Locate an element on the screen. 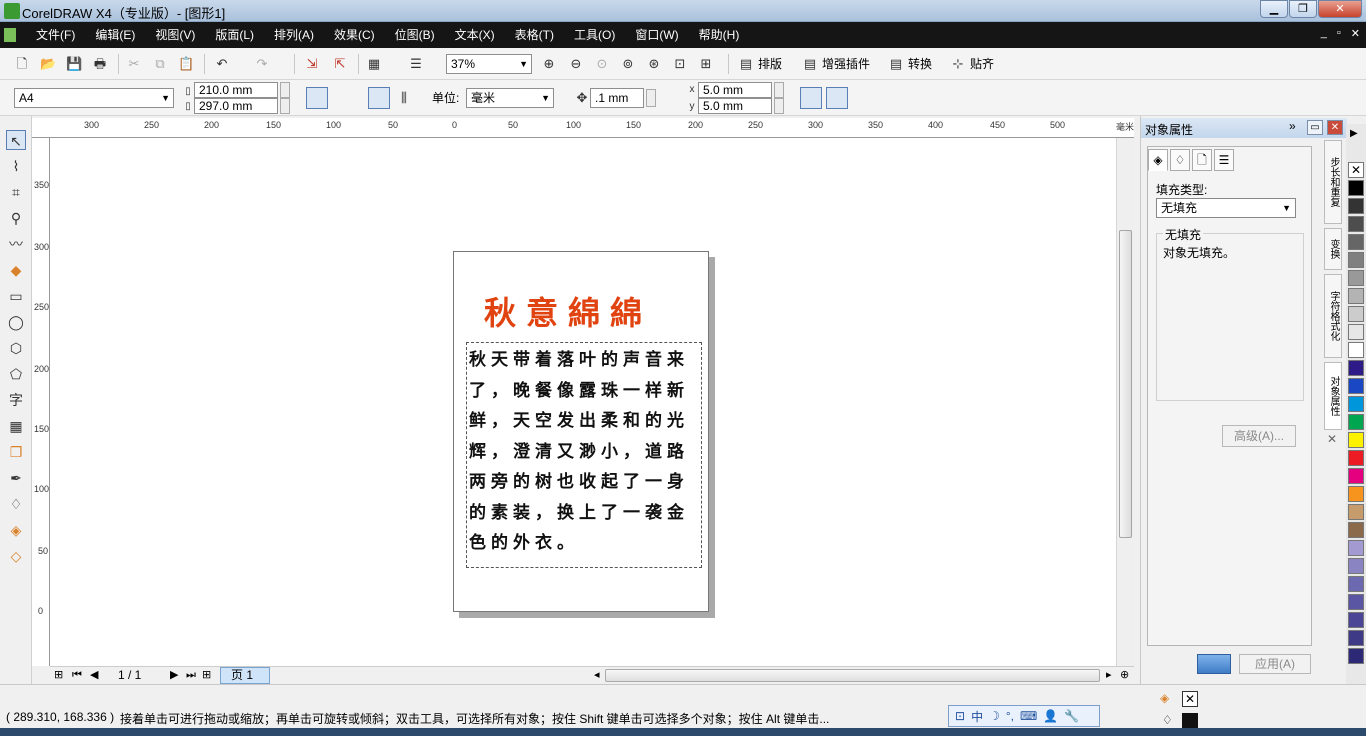 The image size is (1366, 736). last-page-icon: ⏭ is located at coordinates (191, 675).